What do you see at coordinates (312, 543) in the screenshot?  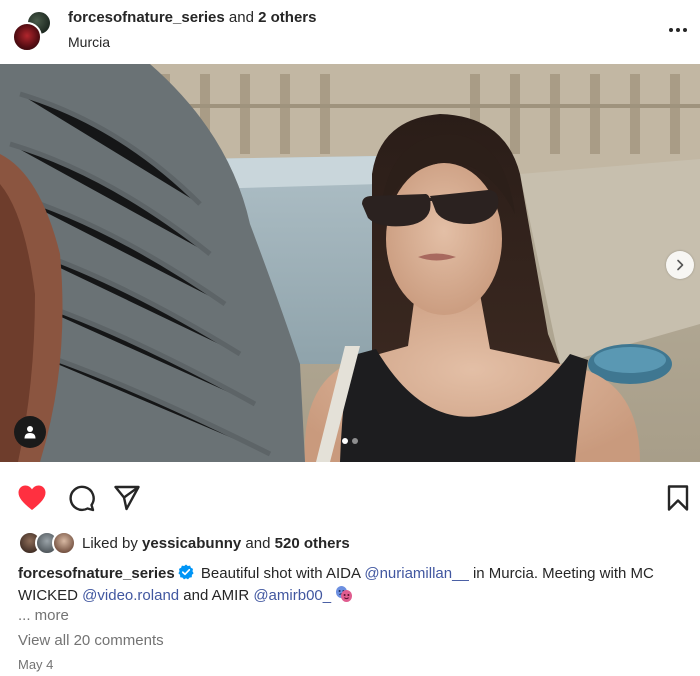 I see `likes-count-link: 520 others` at bounding box center [312, 543].